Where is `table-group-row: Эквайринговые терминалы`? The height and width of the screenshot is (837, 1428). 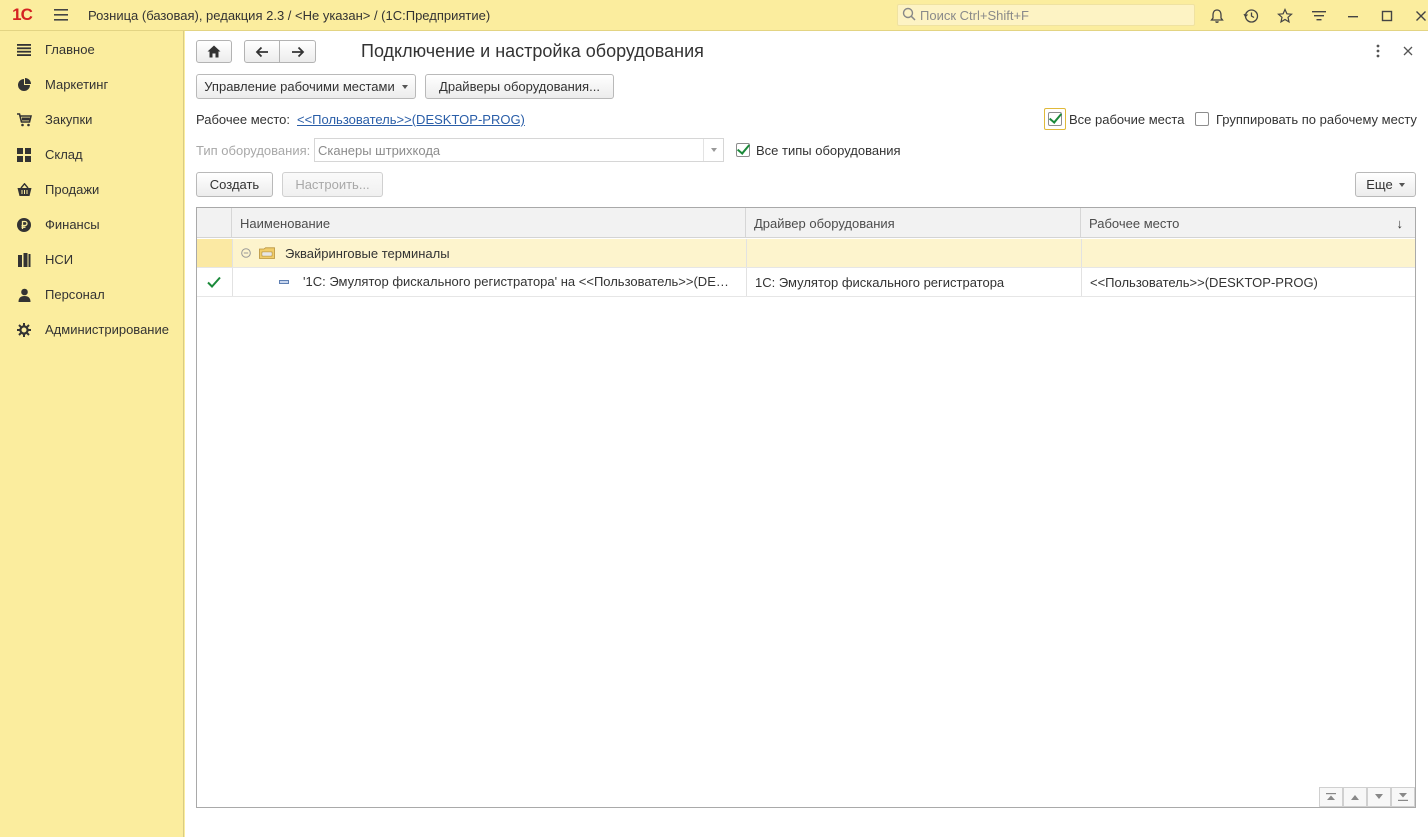 table-group-row: Эквайринговые терминалы is located at coordinates (806, 253).